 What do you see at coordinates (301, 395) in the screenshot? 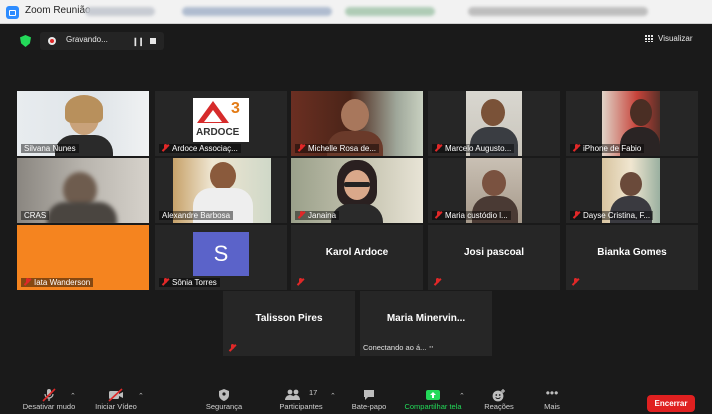
I see `participants-icon: 17` at bounding box center [301, 395].